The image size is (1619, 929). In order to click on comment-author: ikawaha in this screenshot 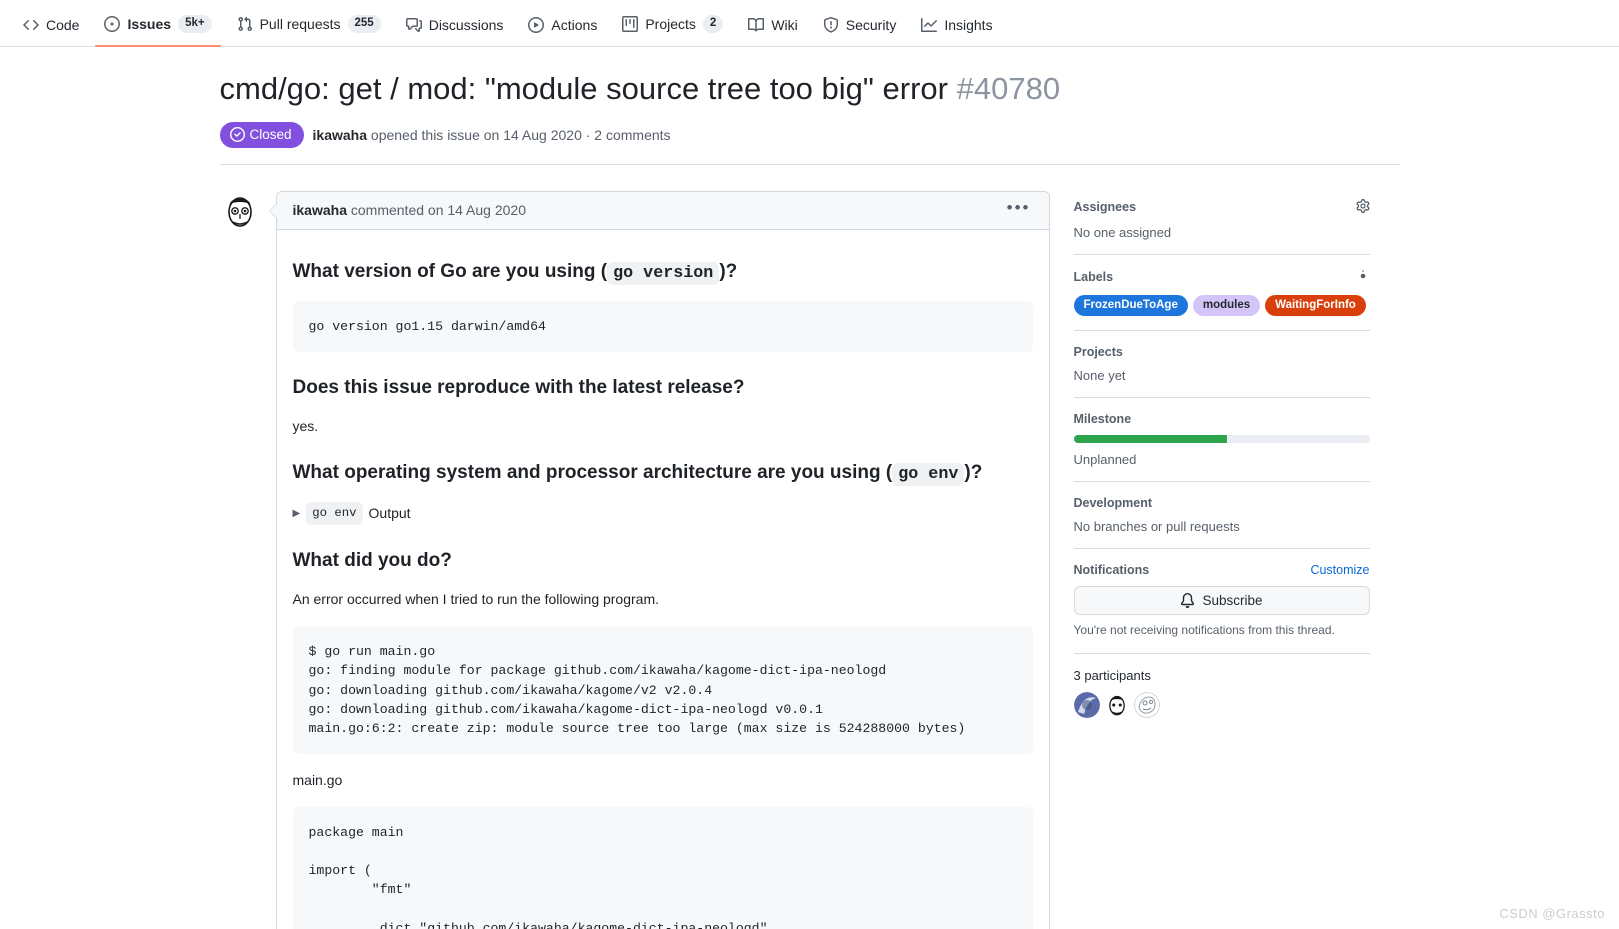, I will do `click(320, 210)`.